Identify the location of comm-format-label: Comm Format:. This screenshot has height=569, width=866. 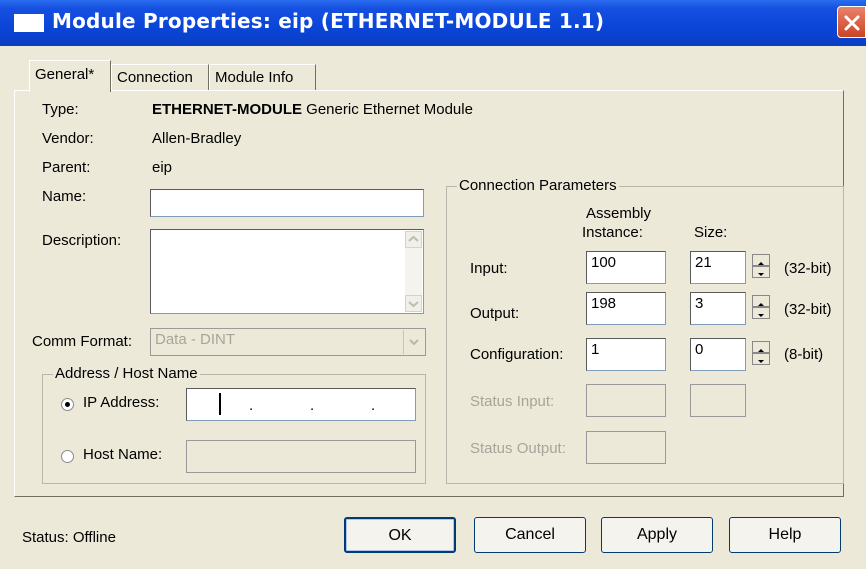
(82, 341).